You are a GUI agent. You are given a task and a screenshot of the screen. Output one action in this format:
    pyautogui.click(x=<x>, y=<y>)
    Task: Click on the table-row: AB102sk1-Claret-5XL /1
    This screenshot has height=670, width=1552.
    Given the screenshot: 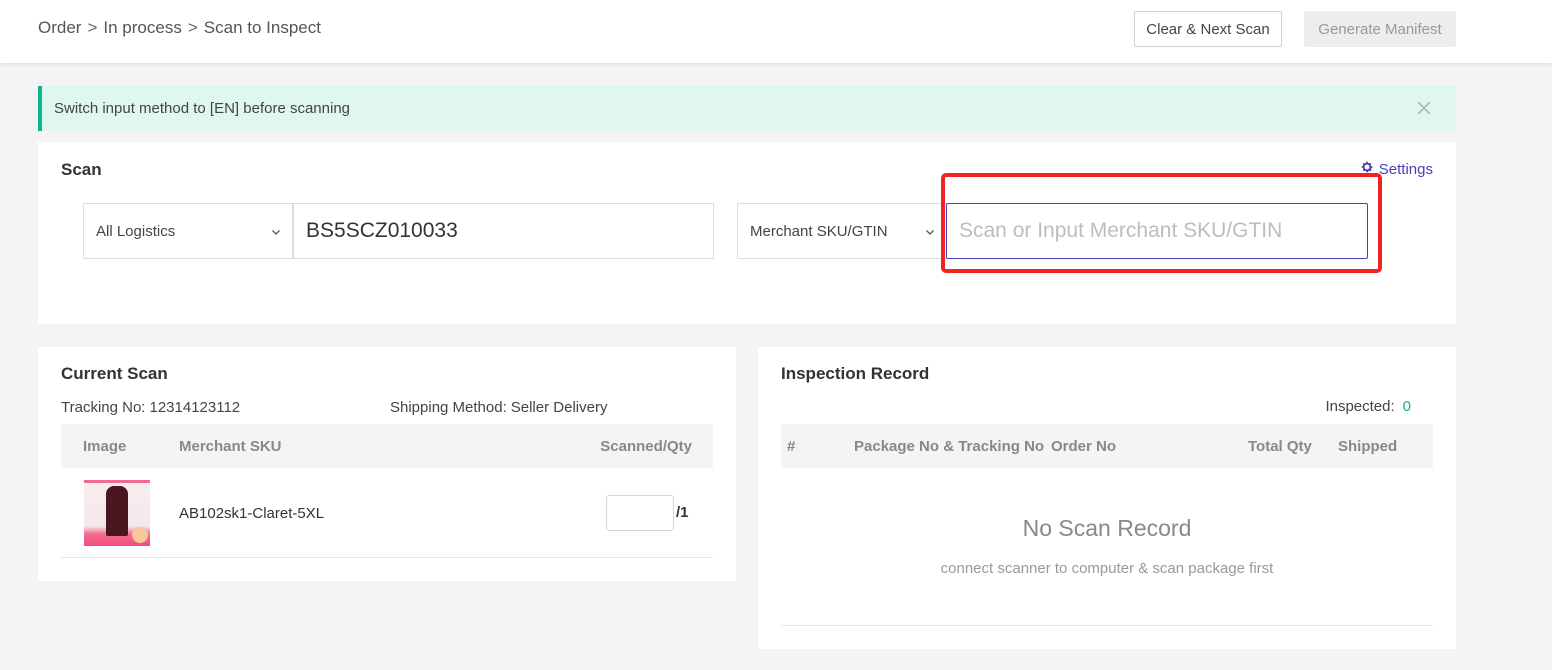 What is the action you would take?
    pyautogui.click(x=387, y=513)
    